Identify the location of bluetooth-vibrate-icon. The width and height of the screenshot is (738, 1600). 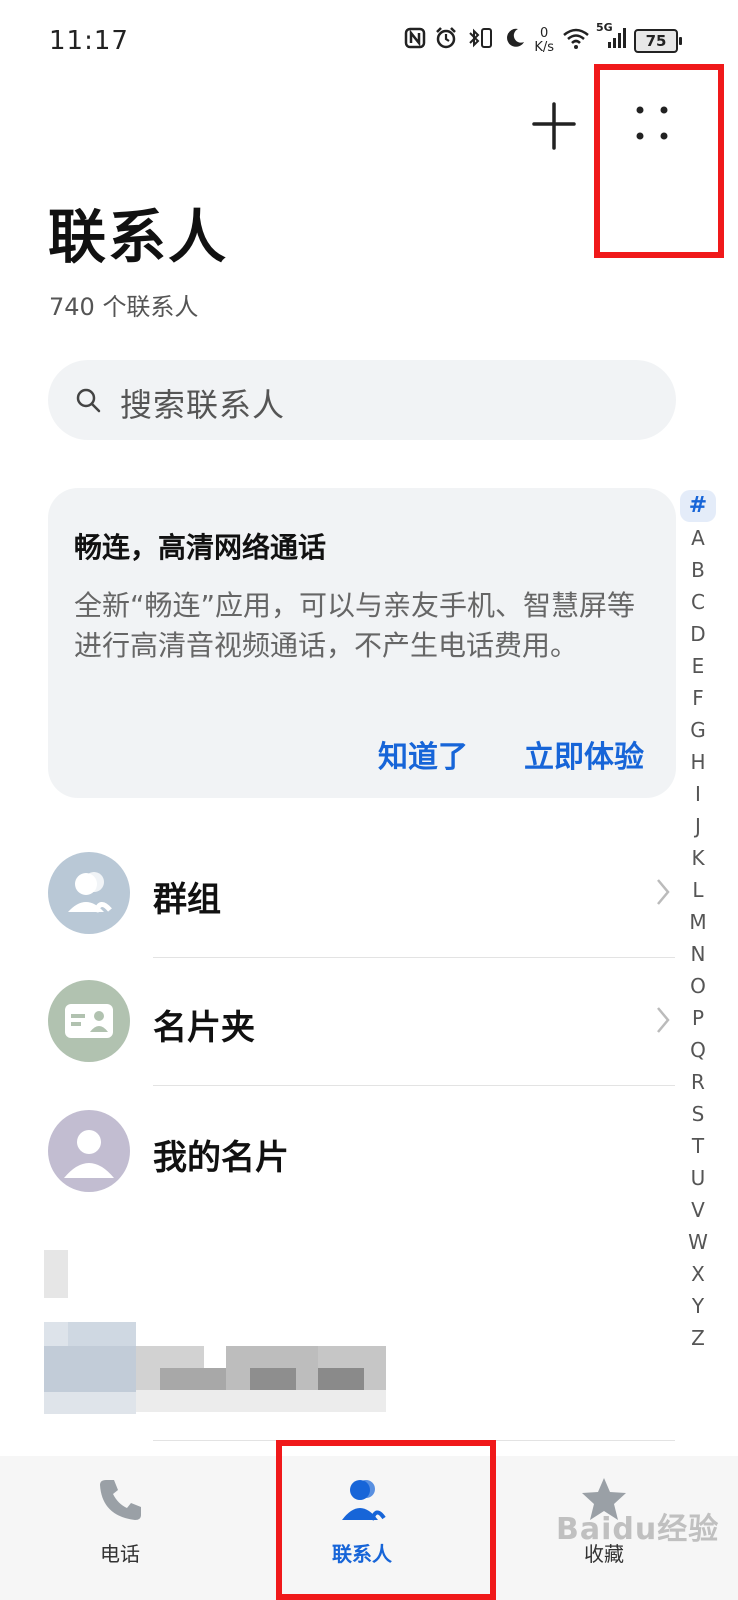
(481, 41).